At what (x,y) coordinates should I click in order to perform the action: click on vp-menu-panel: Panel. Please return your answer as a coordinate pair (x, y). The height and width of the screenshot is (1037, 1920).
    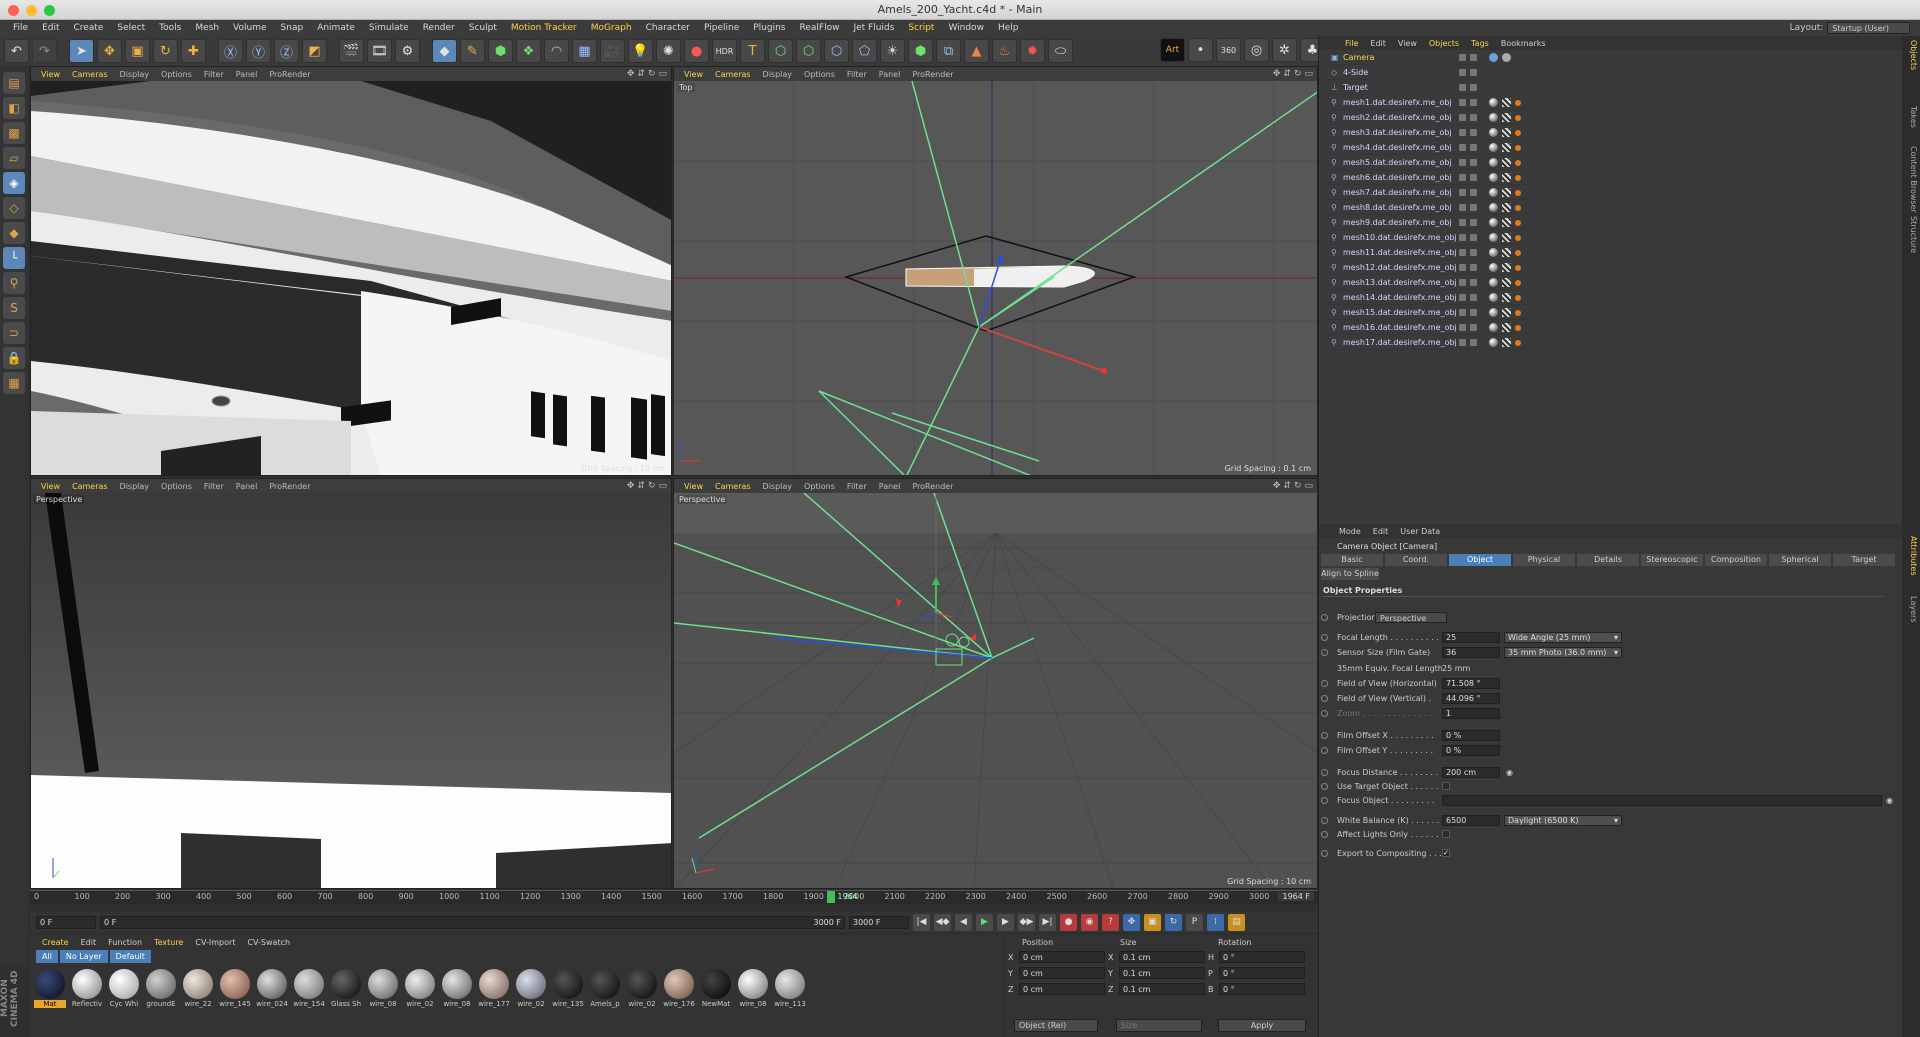
    Looking at the image, I should click on (890, 74).